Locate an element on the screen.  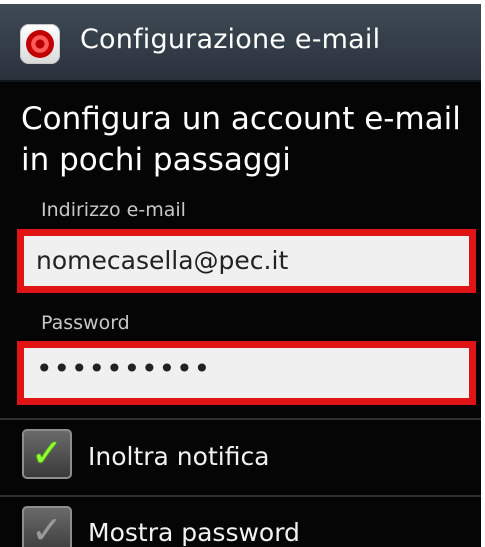
email-app-icon is located at coordinates (40, 44).